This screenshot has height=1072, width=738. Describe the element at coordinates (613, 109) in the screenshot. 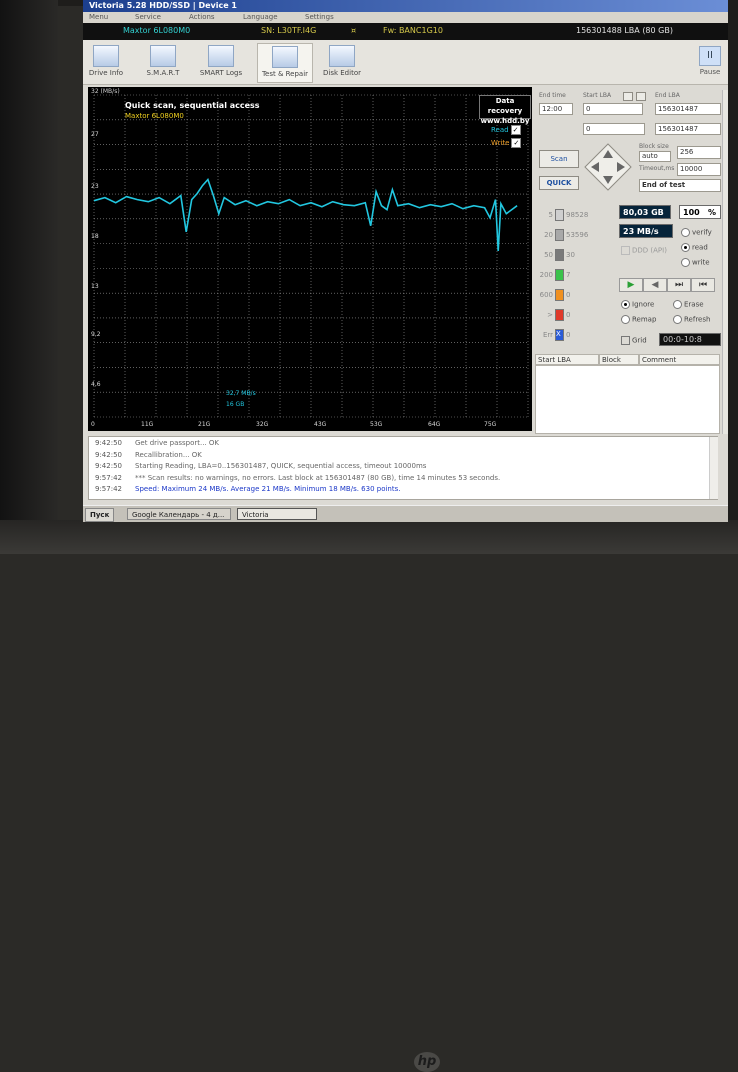

I see `start-lba-field: 0` at that location.